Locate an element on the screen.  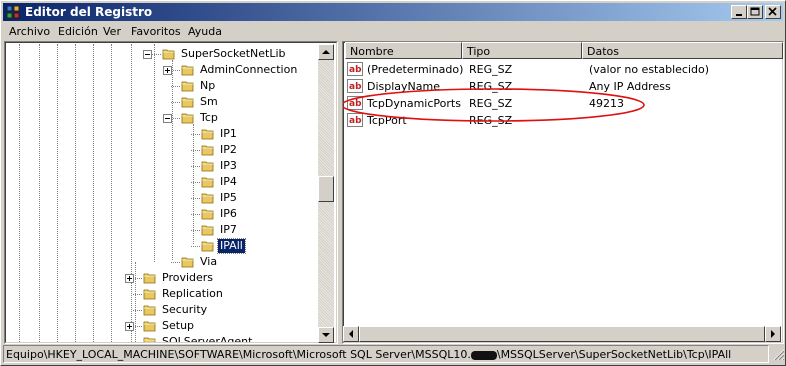
tree-item-label: Providers is located at coordinates (188, 277).